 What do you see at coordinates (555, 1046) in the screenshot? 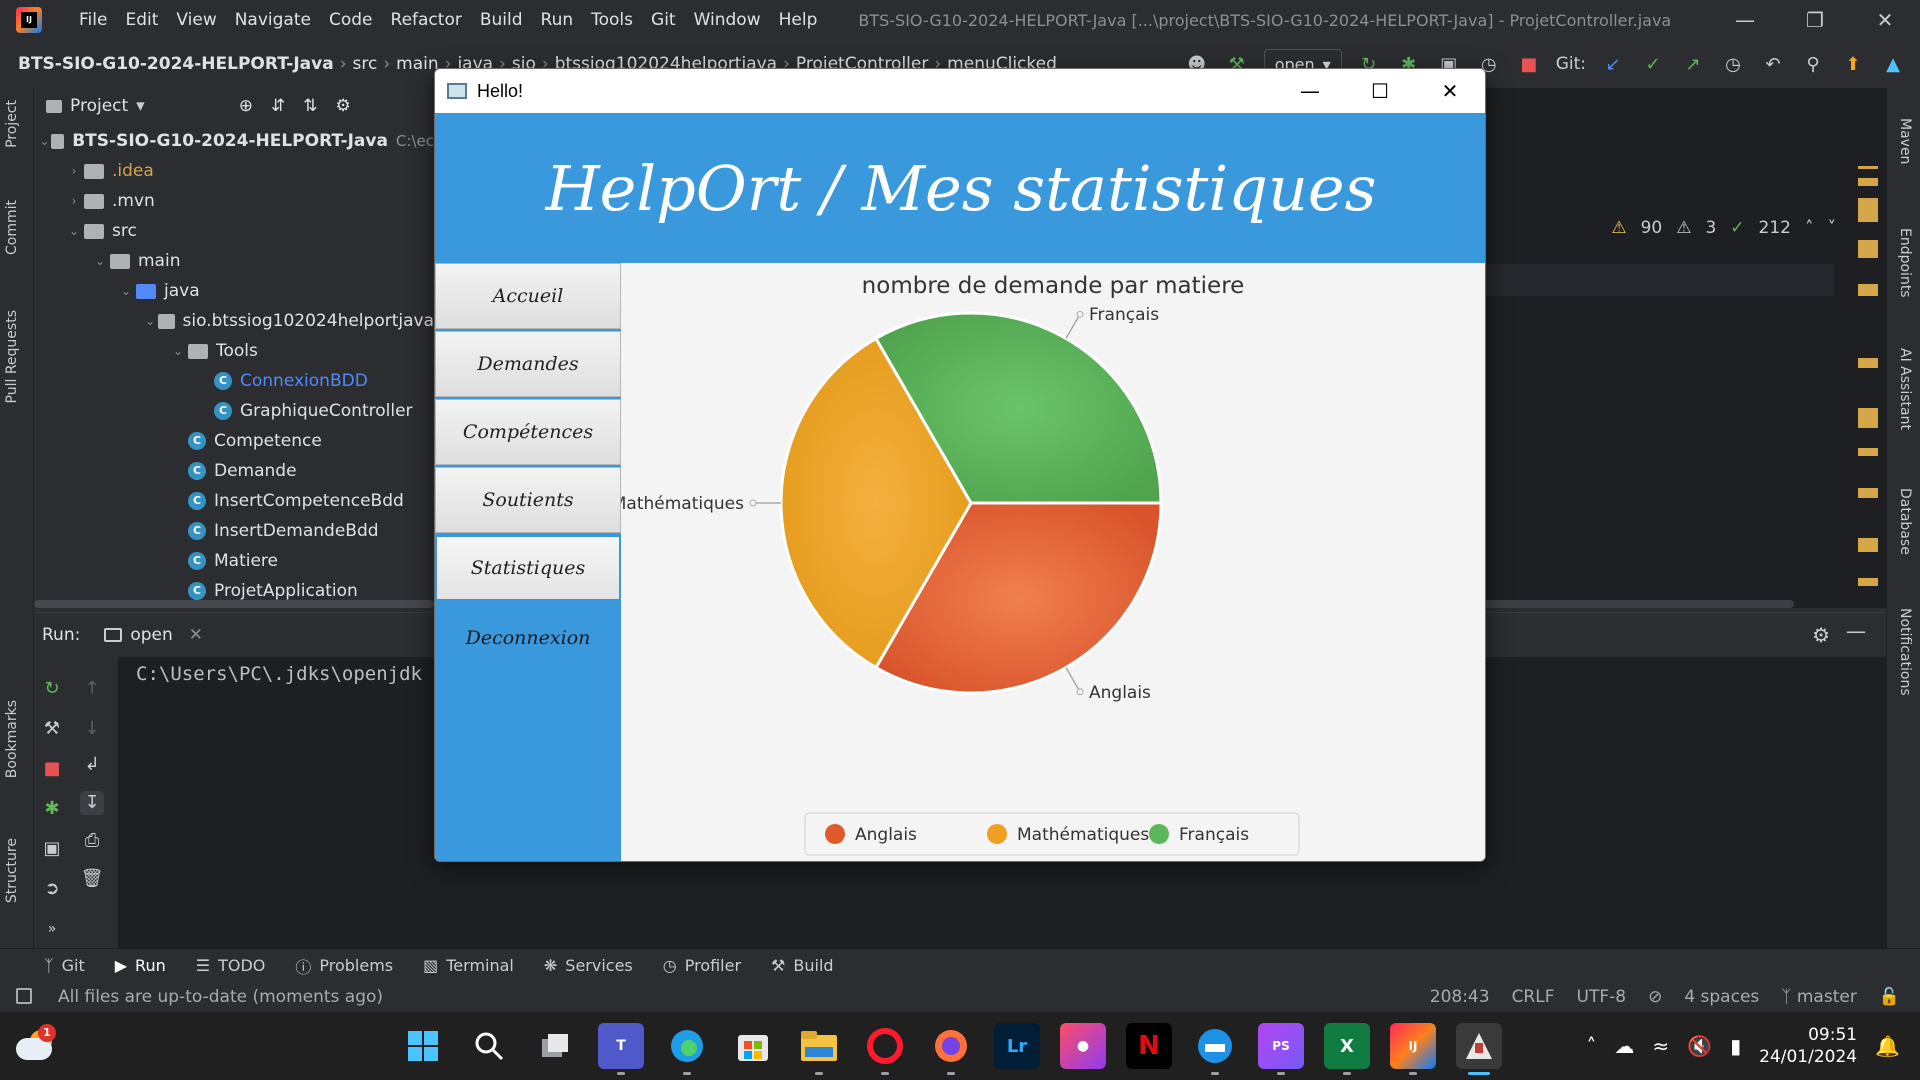
I see `task-view-icon` at bounding box center [555, 1046].